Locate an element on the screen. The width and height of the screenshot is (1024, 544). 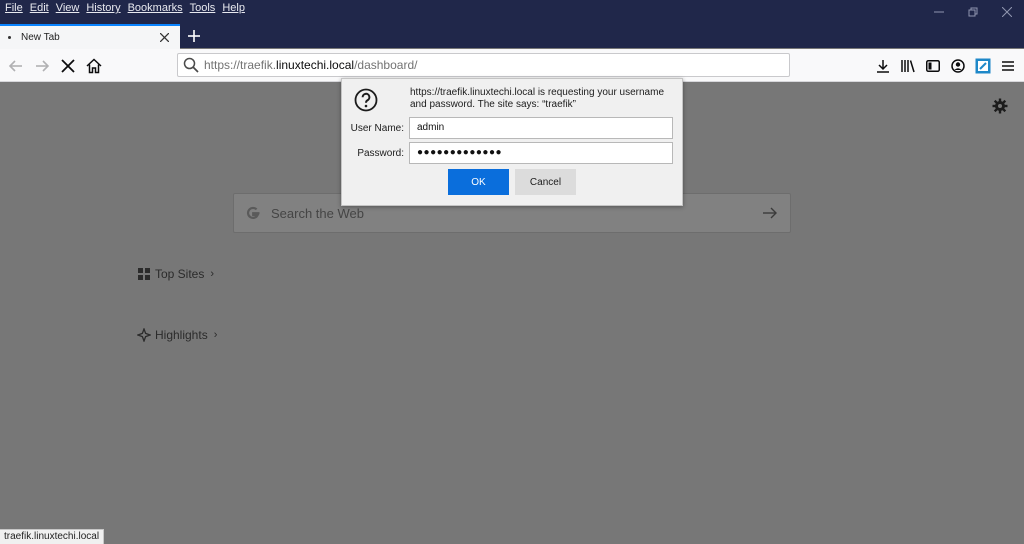
downloads-button is located at coordinates (882, 66).